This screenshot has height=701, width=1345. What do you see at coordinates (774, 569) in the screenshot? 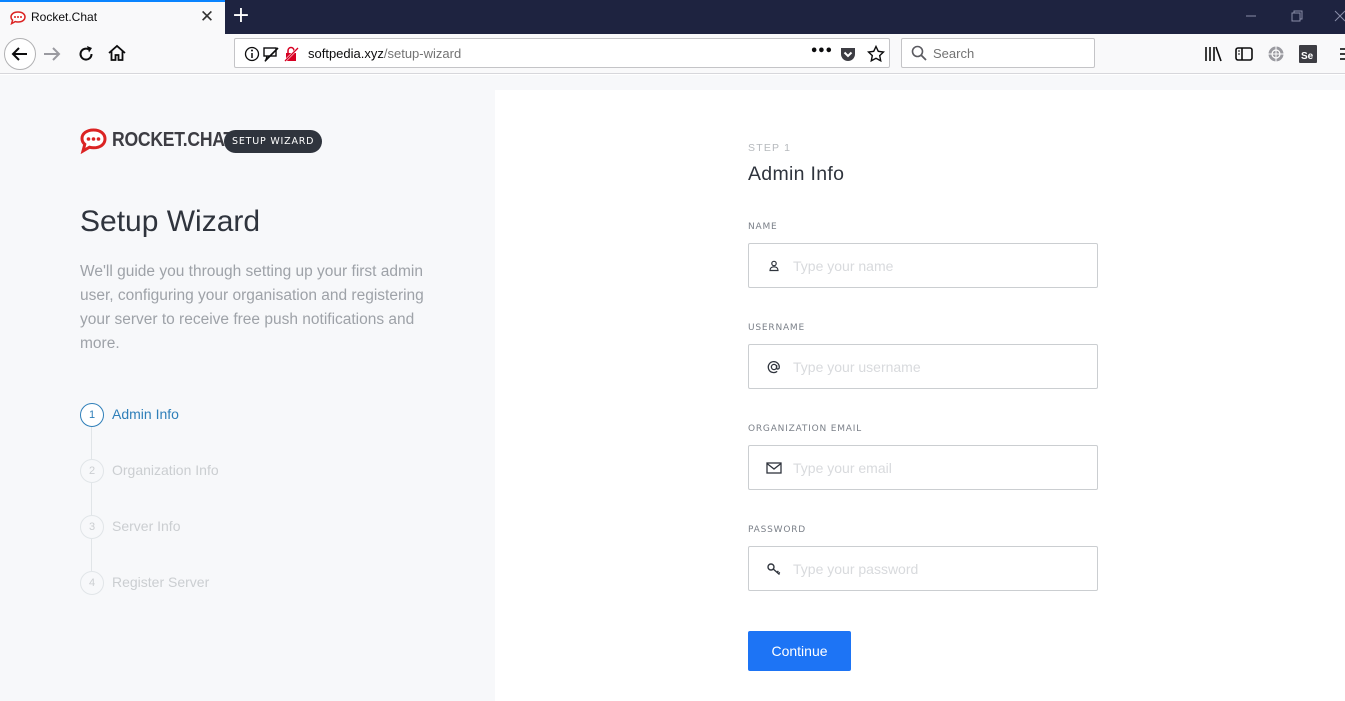
I see `key-icon` at bounding box center [774, 569].